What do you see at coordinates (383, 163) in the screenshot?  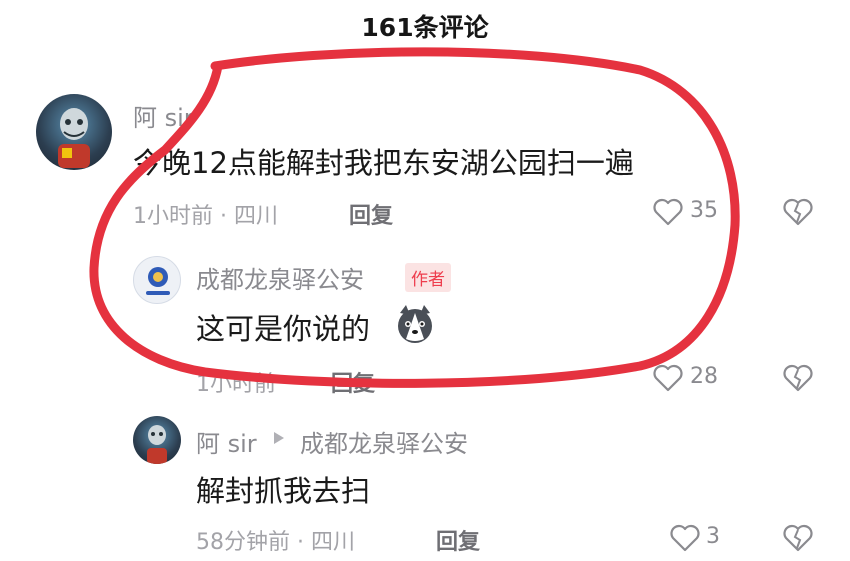 I see `comment-text: 今晚12点能解封我把东安湖公园扫一遍` at bounding box center [383, 163].